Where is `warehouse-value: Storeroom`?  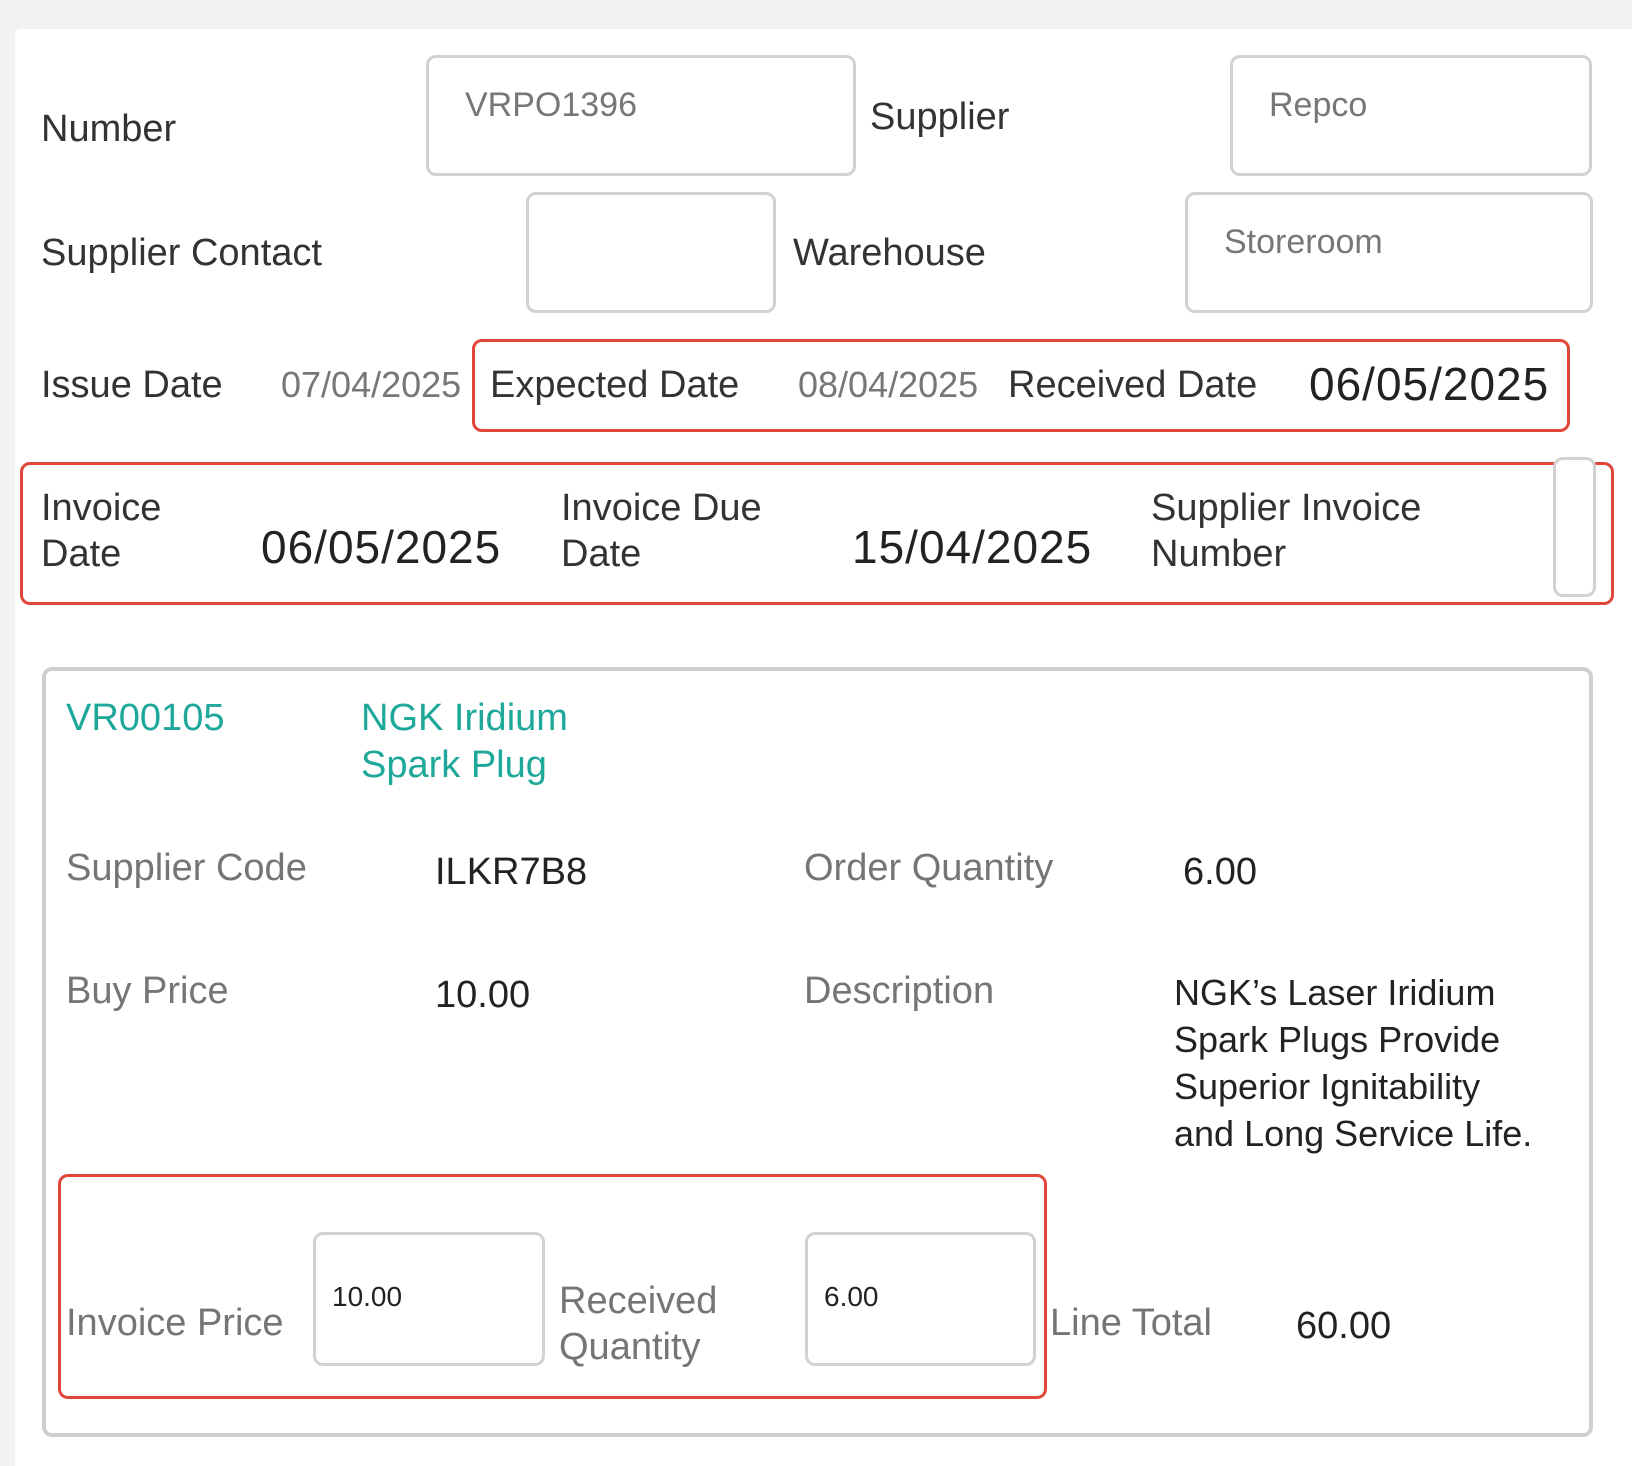 warehouse-value: Storeroom is located at coordinates (1303, 242).